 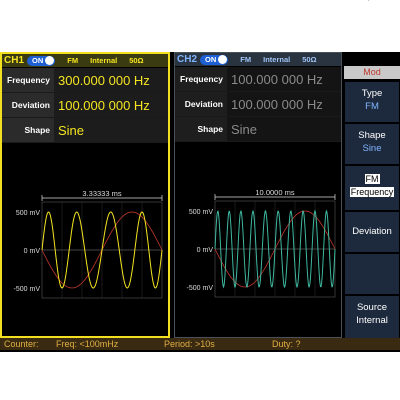 I want to click on channel-1-frequency-value: 300.000 000 Hz, so click(x=111, y=80).